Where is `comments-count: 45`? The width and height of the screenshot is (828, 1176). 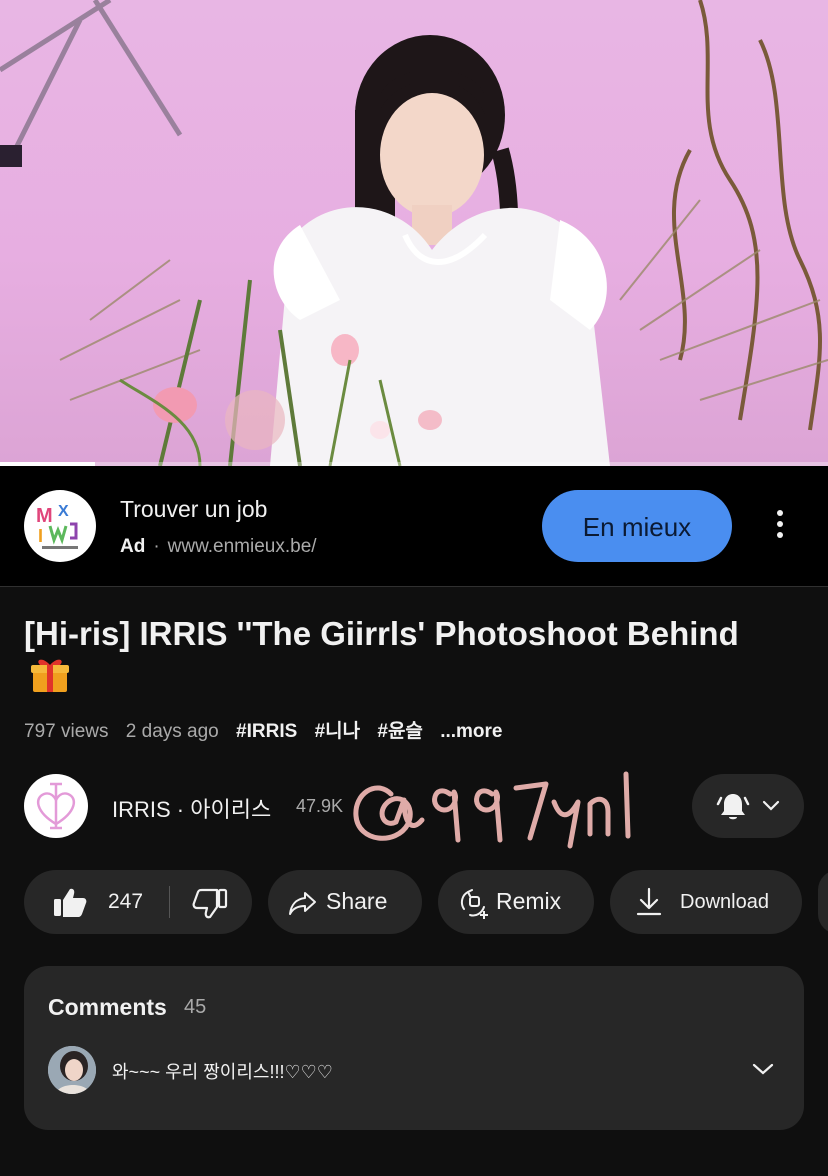
comments-count: 45 is located at coordinates (195, 1007).